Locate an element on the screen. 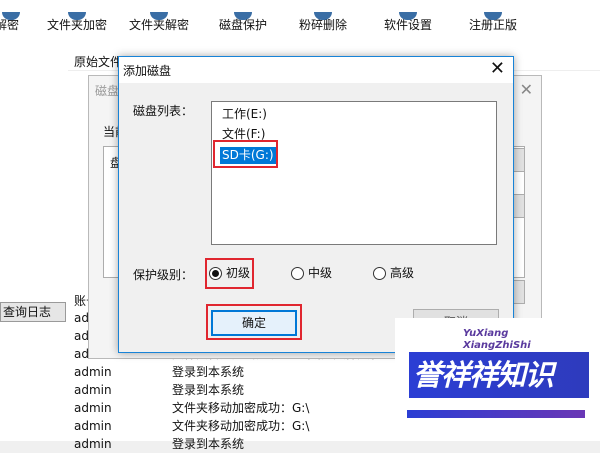 Image resolution: width=600 pixels, height=453 pixels. toolbar-decrypt-button: 解密 is located at coordinates (11, 23).